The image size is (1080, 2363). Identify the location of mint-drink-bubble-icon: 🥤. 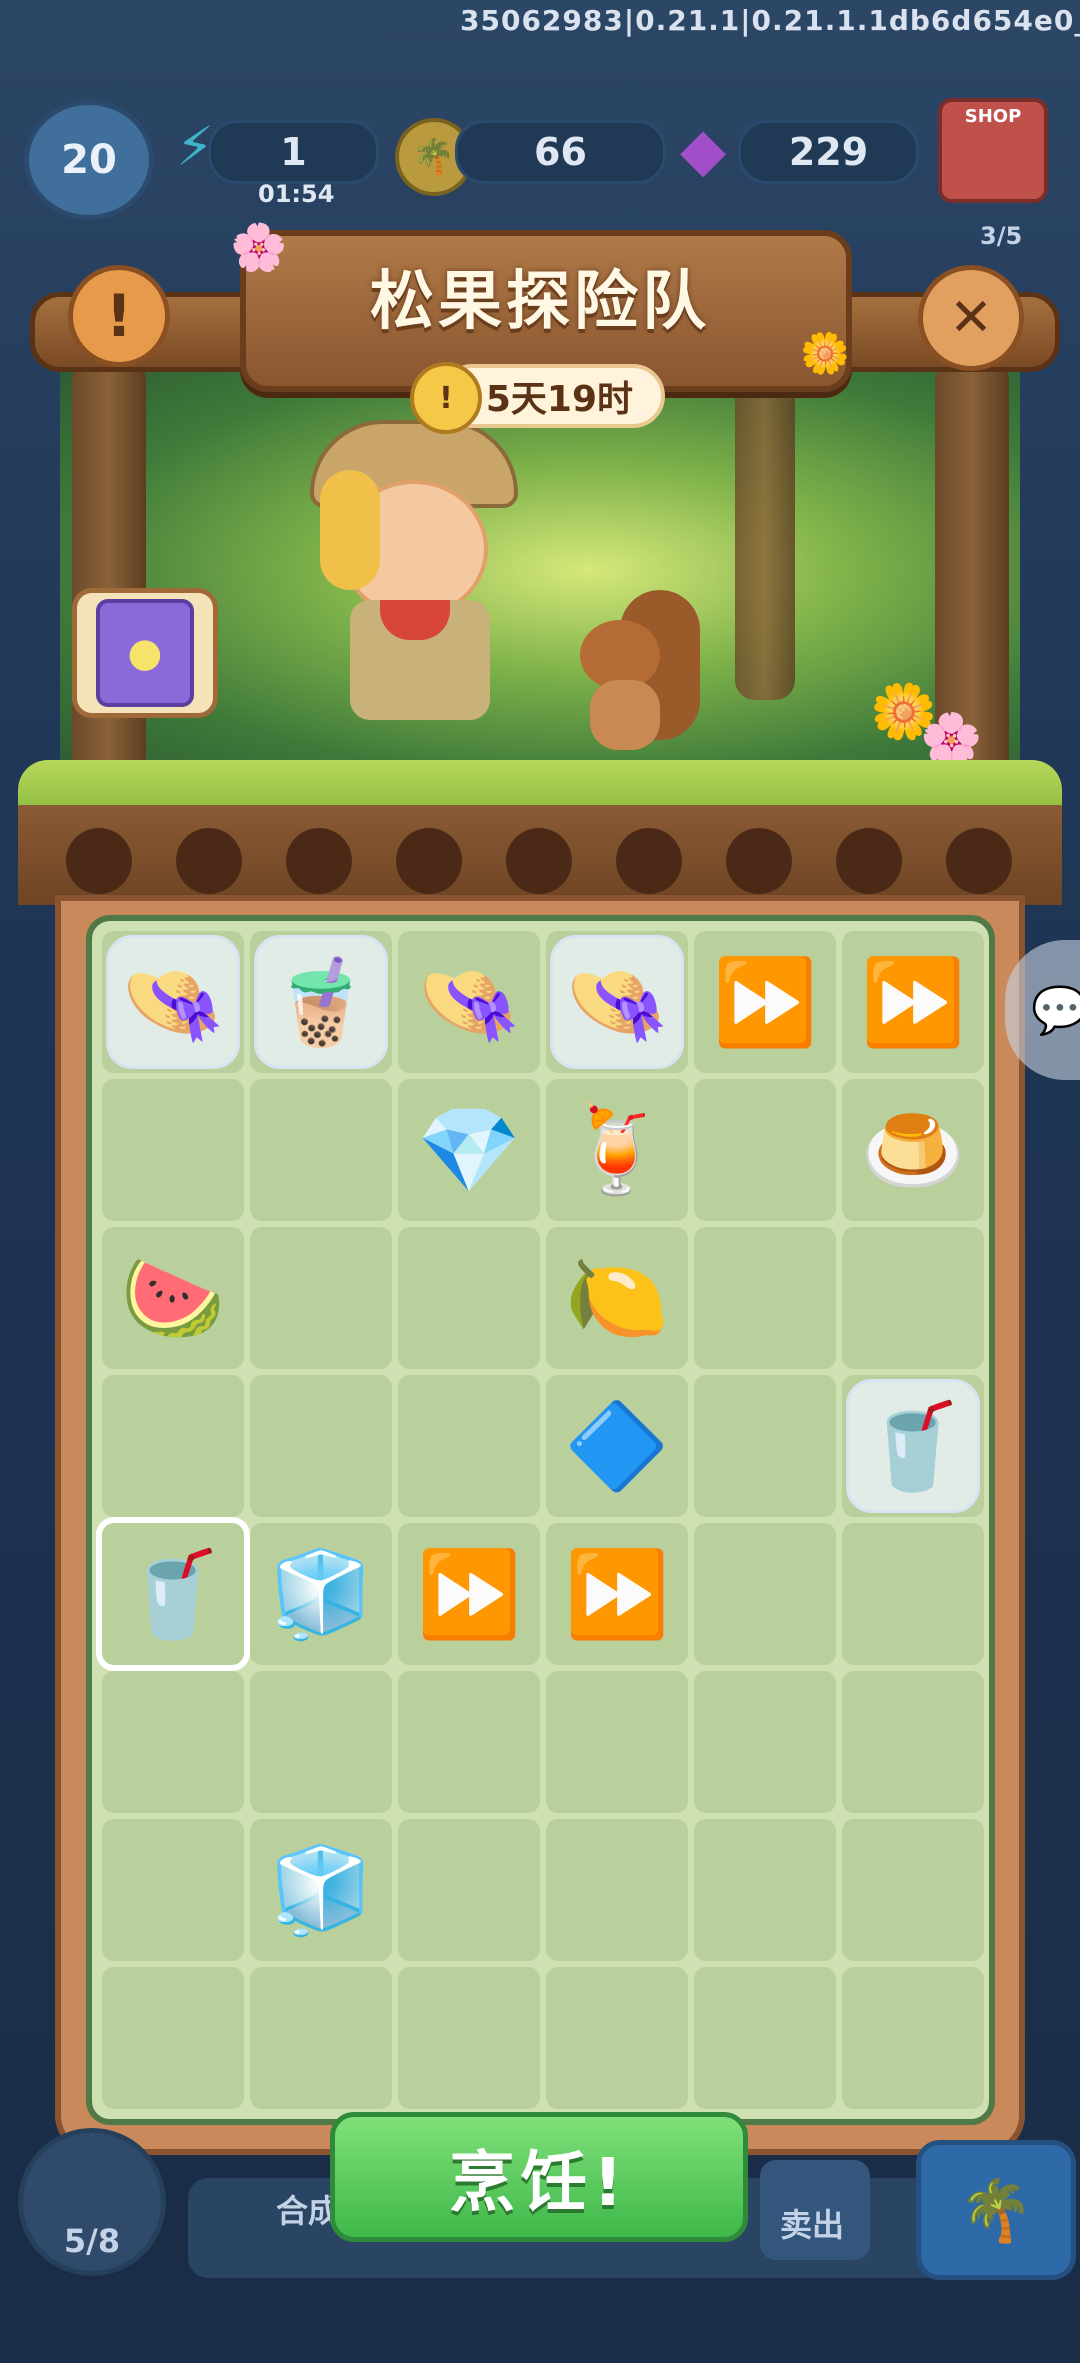
(913, 1445).